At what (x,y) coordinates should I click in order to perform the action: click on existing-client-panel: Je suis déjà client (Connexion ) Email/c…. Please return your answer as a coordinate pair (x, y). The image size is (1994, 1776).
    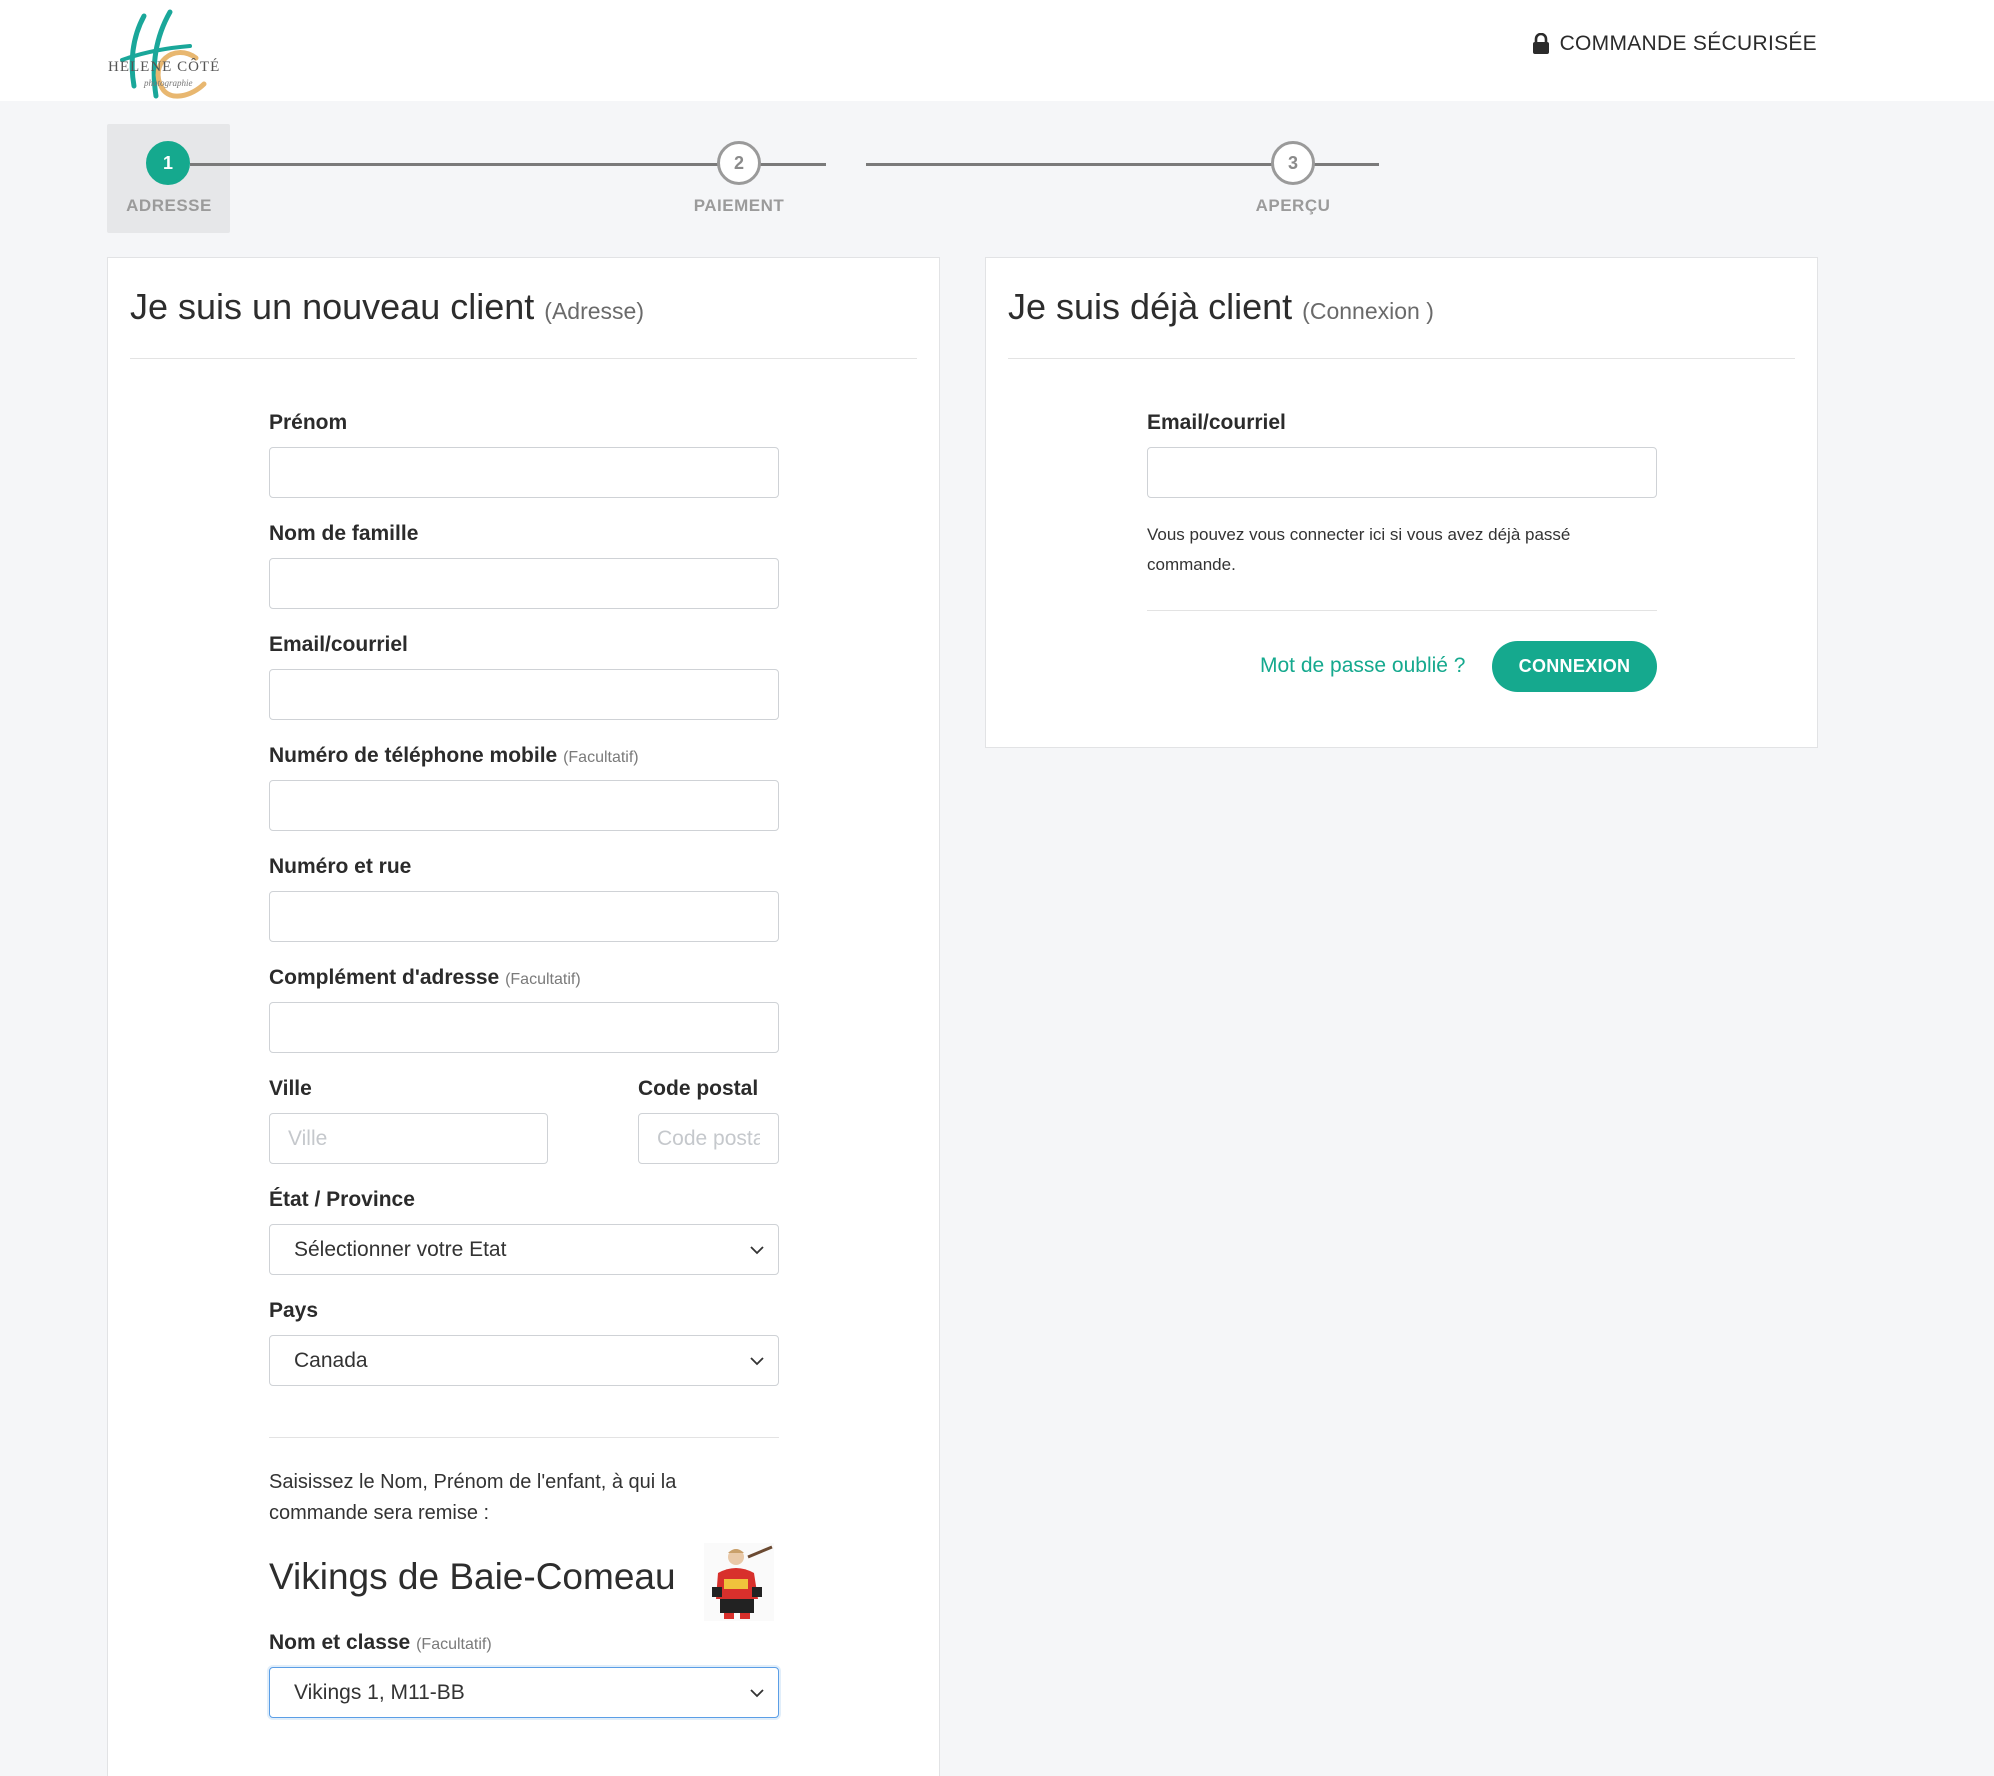
    Looking at the image, I should click on (1401, 502).